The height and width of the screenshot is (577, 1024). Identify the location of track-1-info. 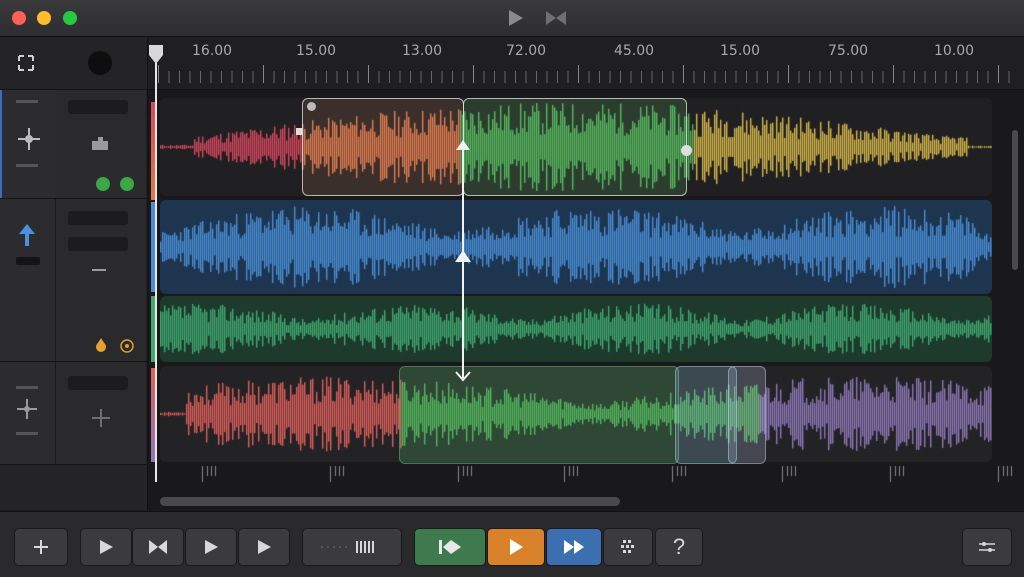
(101, 144).